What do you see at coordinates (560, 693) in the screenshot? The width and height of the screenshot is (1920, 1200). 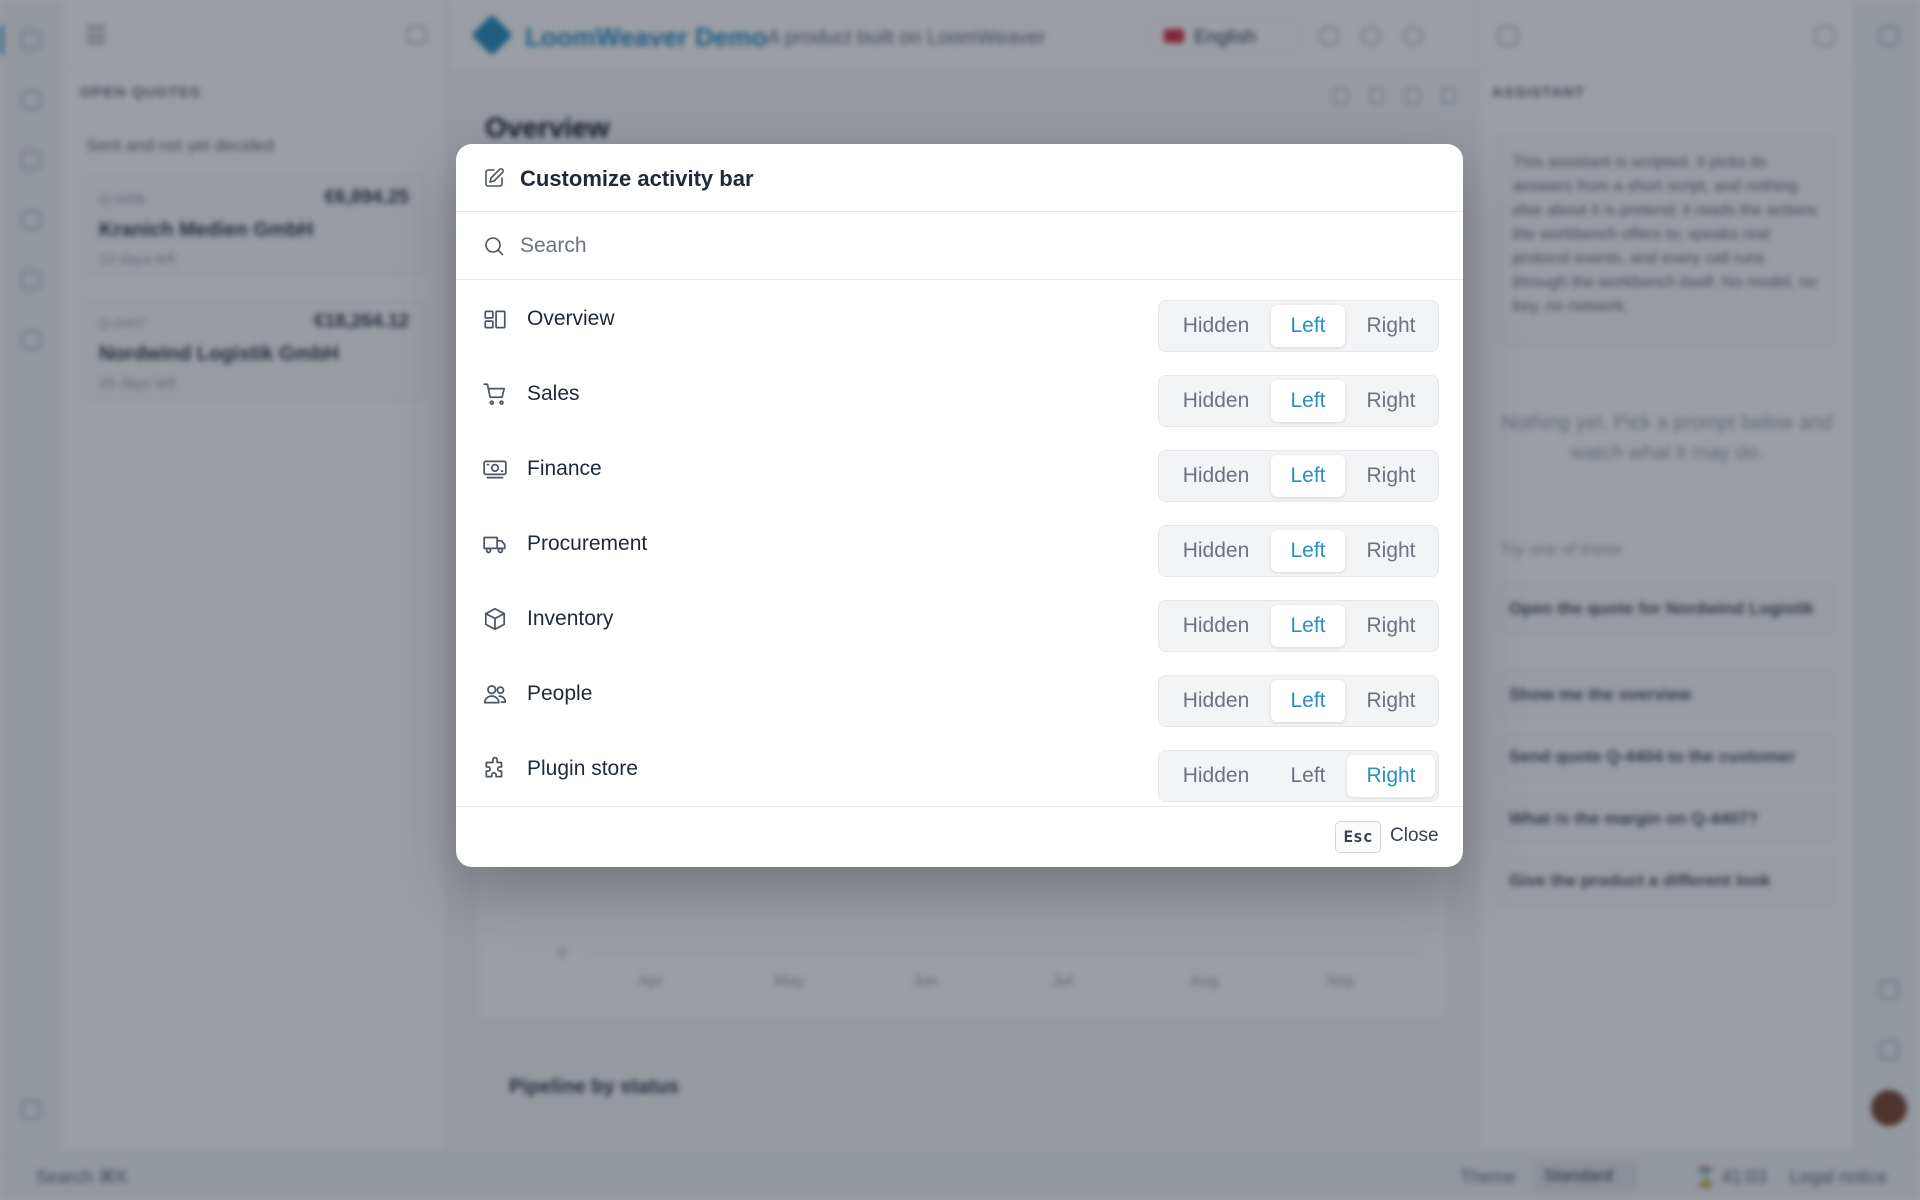 I see `activity-item-label: People` at bounding box center [560, 693].